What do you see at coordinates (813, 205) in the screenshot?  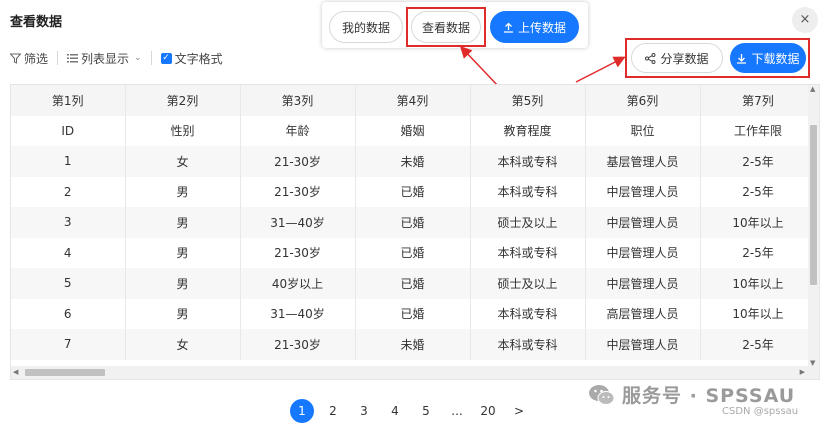 I see `vertical-scroll-thumb` at bounding box center [813, 205].